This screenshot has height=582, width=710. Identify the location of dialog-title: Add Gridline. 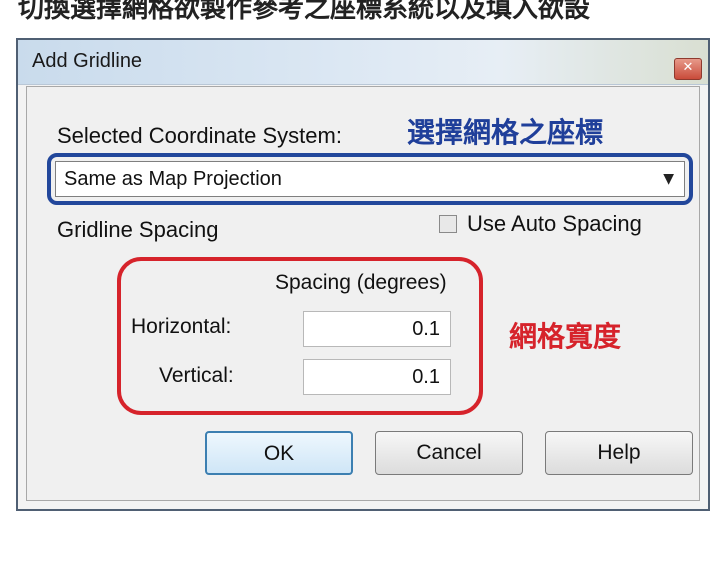
(87, 61).